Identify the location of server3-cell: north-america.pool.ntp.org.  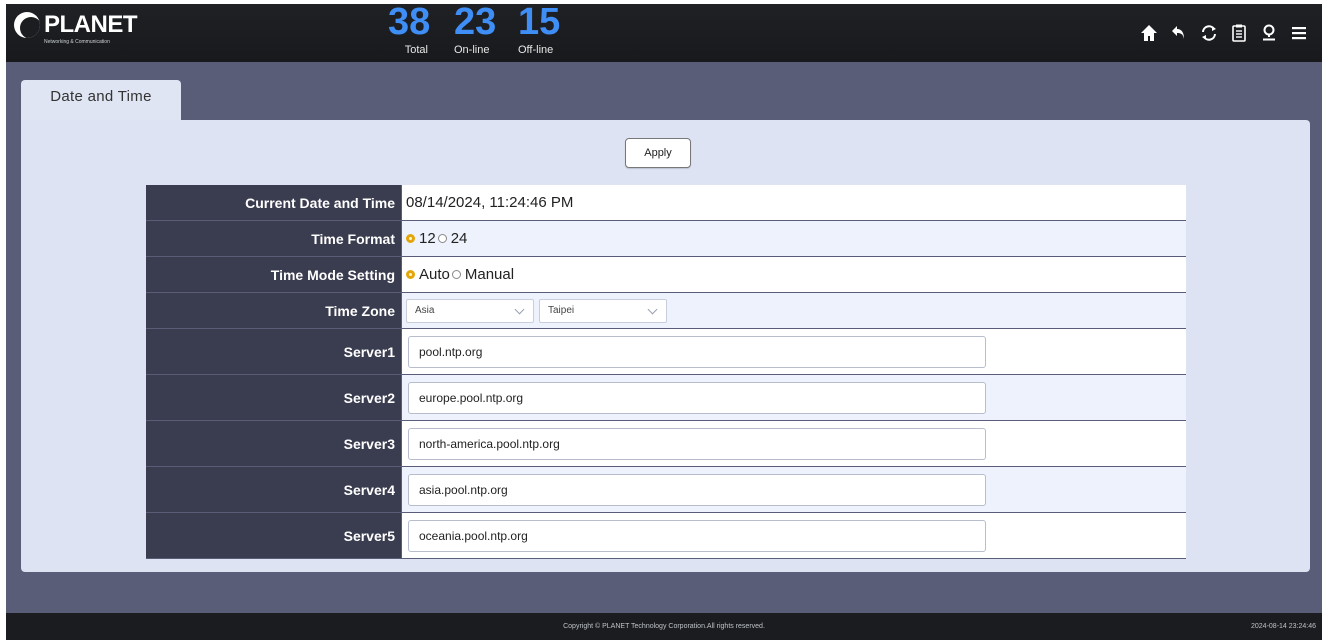
(794, 443).